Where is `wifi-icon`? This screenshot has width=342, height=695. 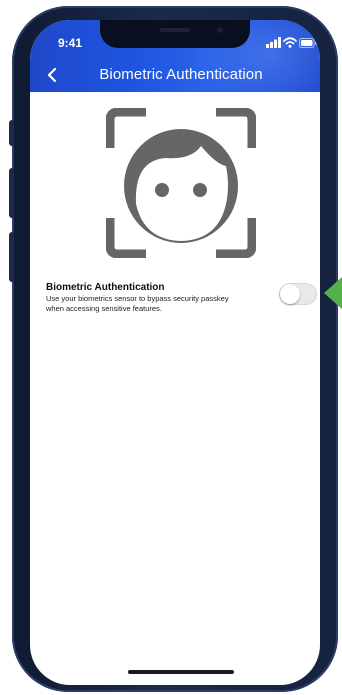
wifi-icon is located at coordinates (290, 42).